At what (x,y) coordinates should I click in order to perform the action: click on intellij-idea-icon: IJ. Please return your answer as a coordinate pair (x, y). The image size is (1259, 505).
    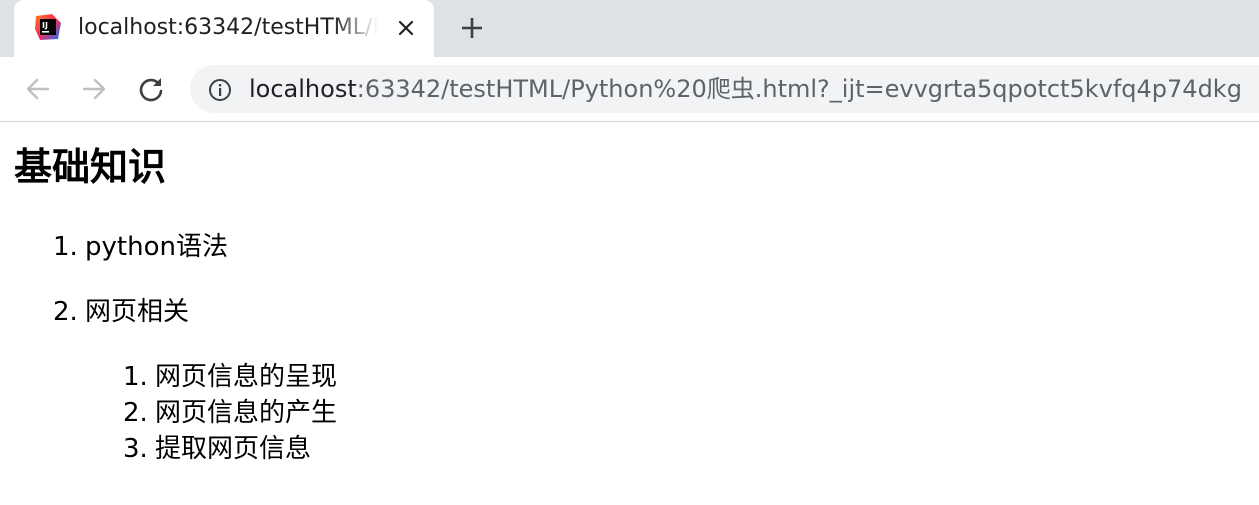
    Looking at the image, I should click on (48, 27).